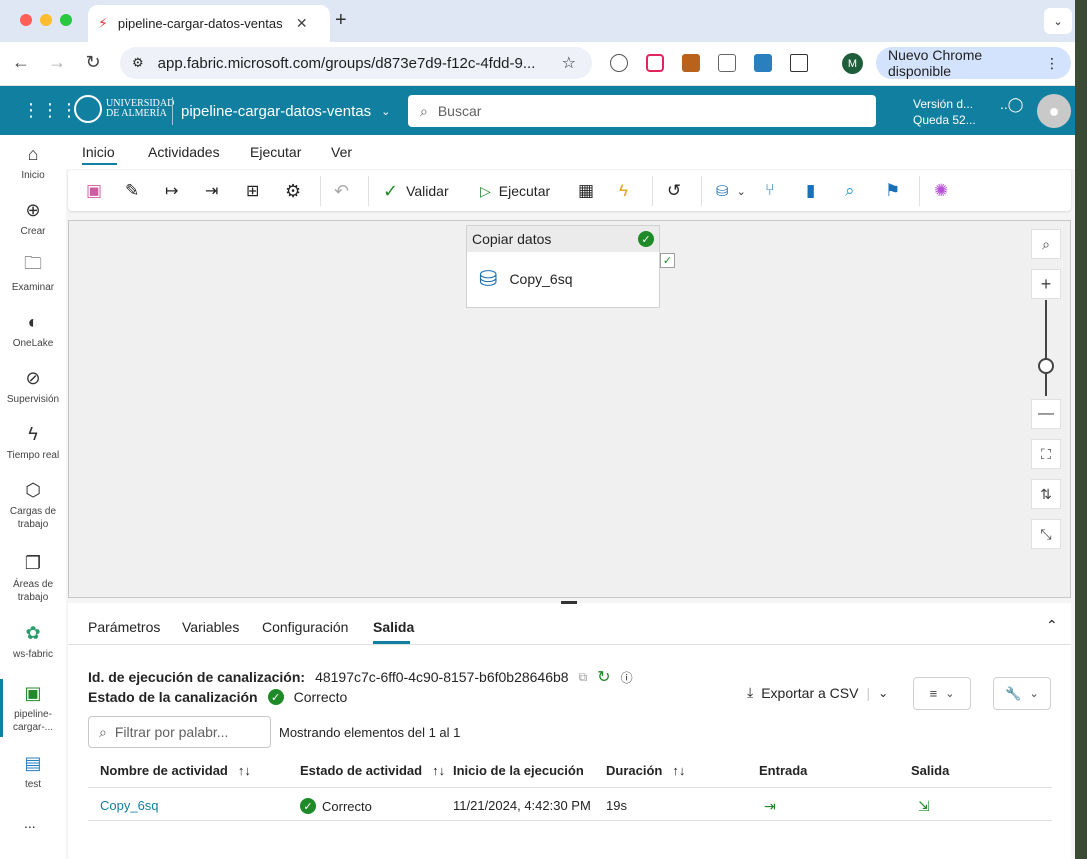 Image resolution: width=1087 pixels, height=859 pixels. I want to click on schedule-icon: ▦, so click(586, 191).